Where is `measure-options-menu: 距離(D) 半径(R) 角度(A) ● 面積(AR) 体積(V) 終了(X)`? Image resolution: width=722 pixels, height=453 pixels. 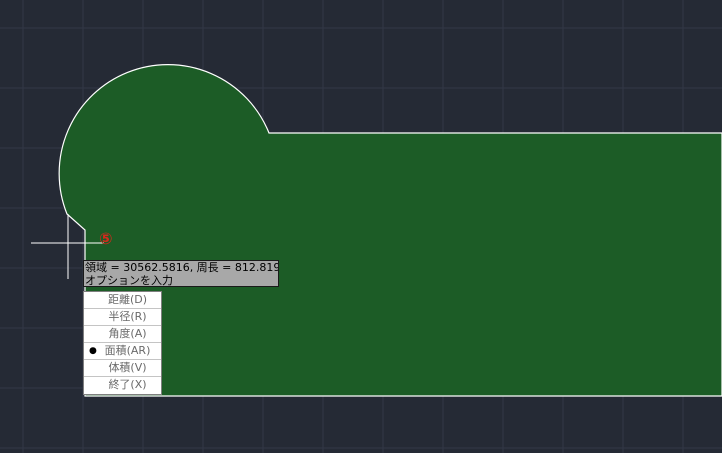
measure-options-menu: 距離(D) 半径(R) 角度(A) ● 面積(AR) 体積(V) 終了(X) is located at coordinates (122, 343).